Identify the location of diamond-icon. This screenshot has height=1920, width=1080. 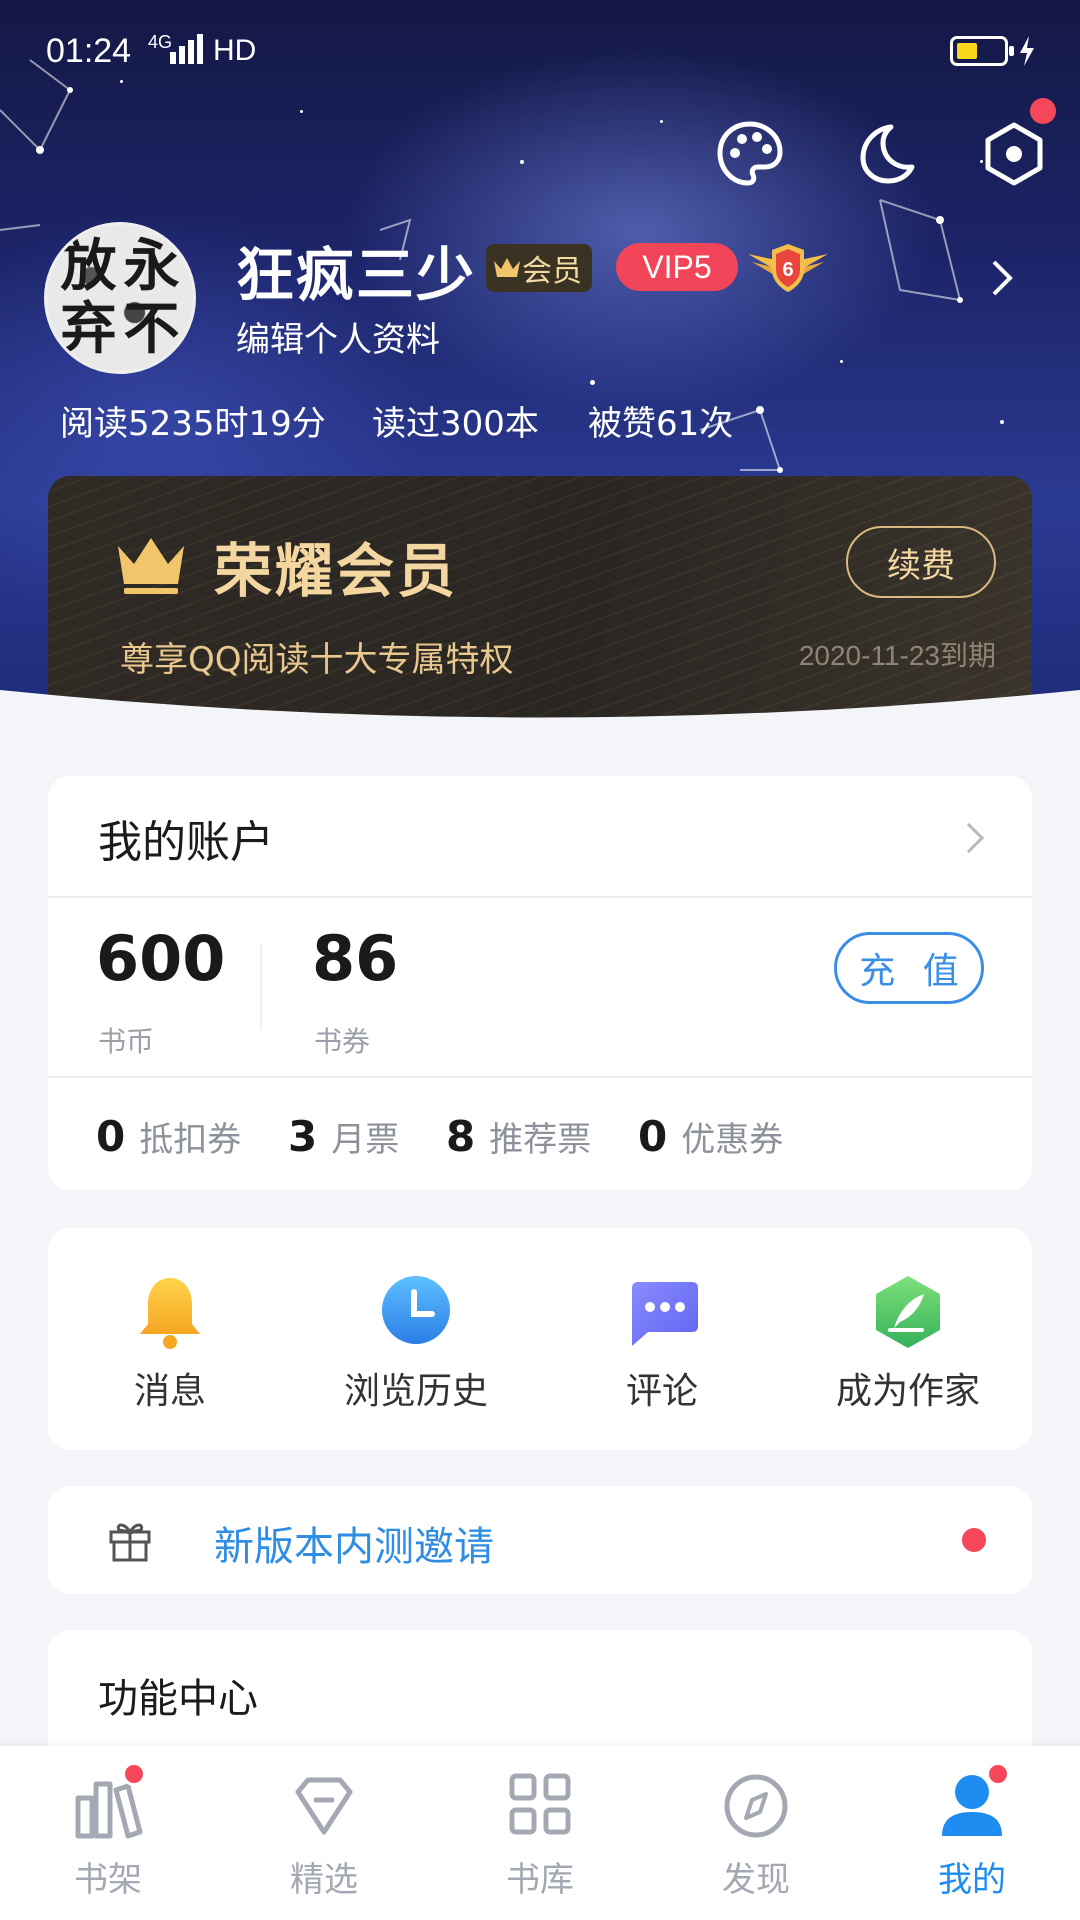
(324, 1806).